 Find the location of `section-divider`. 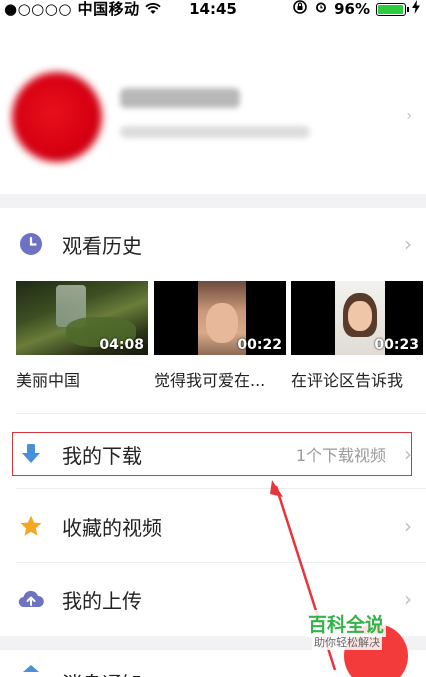

section-divider is located at coordinates (213, 201).